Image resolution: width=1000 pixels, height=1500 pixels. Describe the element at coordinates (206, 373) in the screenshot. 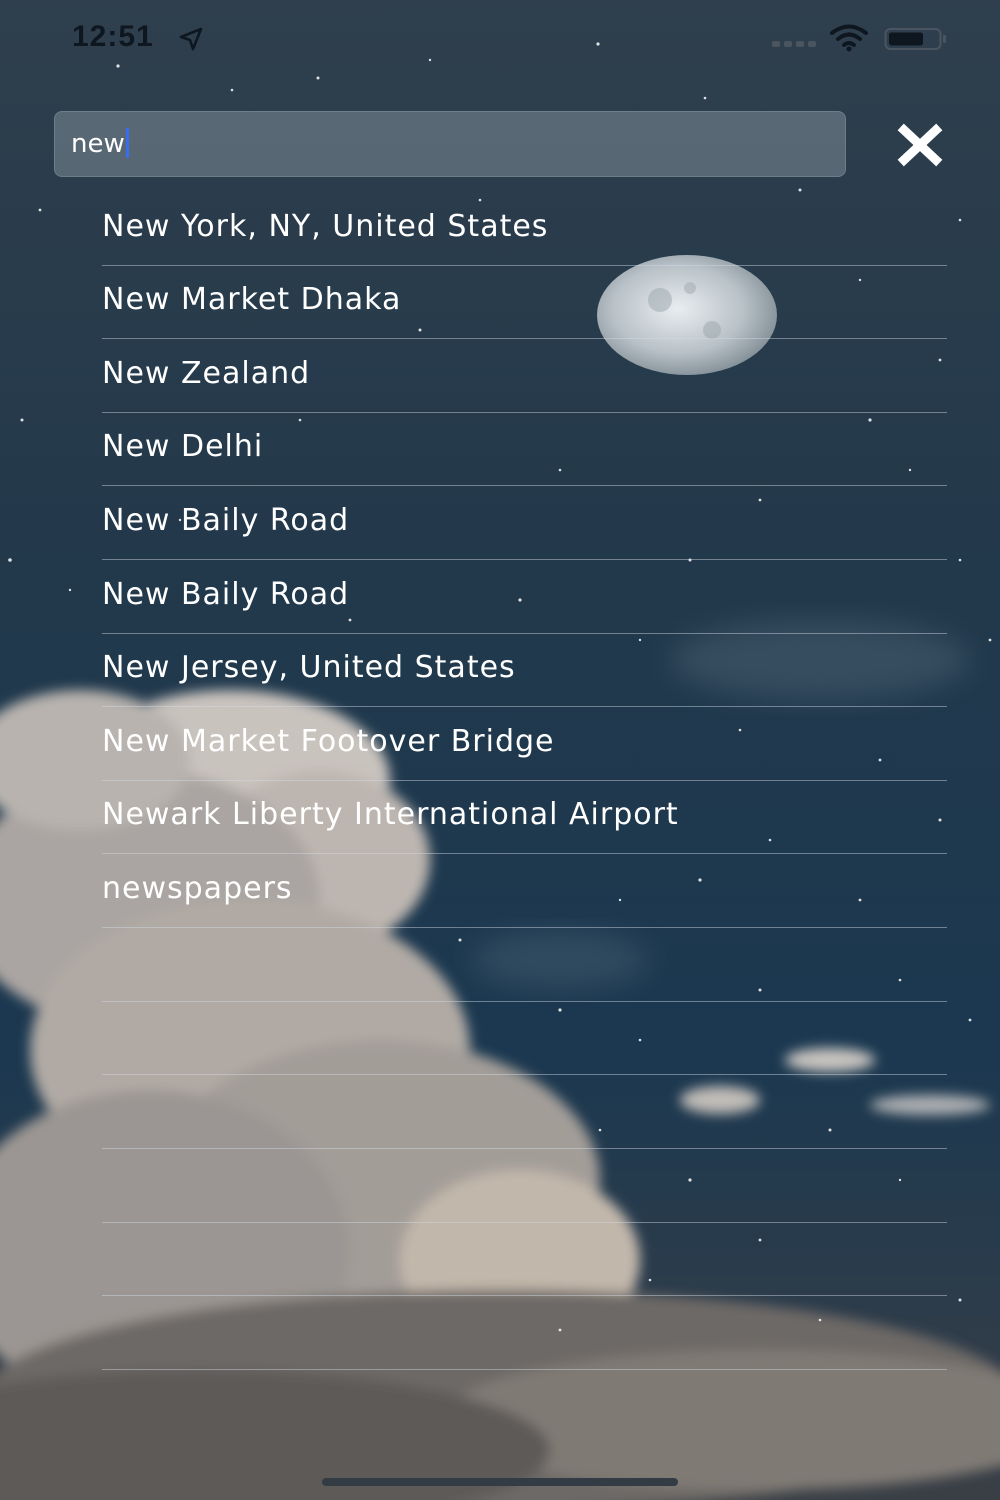

I see `list-item-label: New Zealand` at that location.